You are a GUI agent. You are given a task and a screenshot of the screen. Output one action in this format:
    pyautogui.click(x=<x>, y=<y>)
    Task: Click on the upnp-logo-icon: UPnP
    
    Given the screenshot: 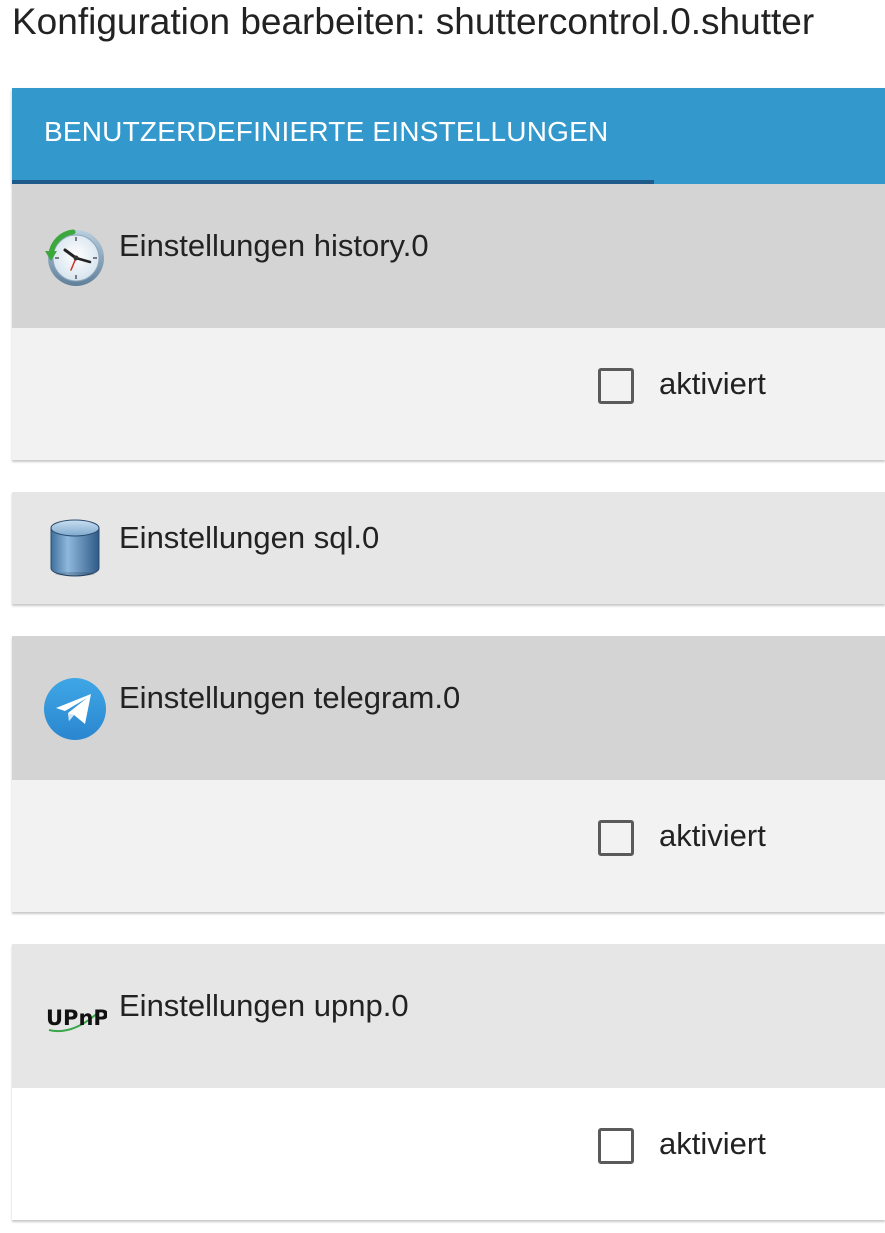 What is the action you would take?
    pyautogui.click(x=76, y=1024)
    